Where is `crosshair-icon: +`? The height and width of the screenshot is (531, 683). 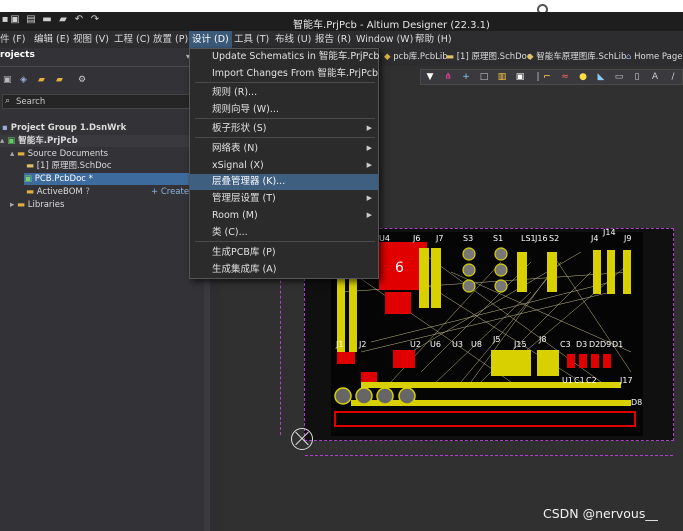 crosshair-icon: + is located at coordinates (466, 77).